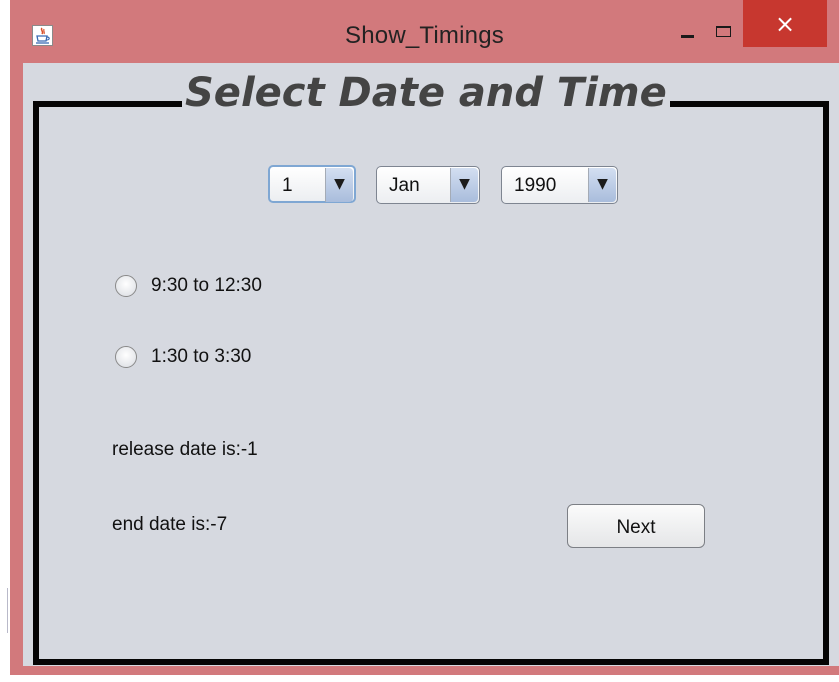 This screenshot has height=682, width=839. What do you see at coordinates (170, 524) in the screenshot?
I see `end-date-label: end date is:-7` at bounding box center [170, 524].